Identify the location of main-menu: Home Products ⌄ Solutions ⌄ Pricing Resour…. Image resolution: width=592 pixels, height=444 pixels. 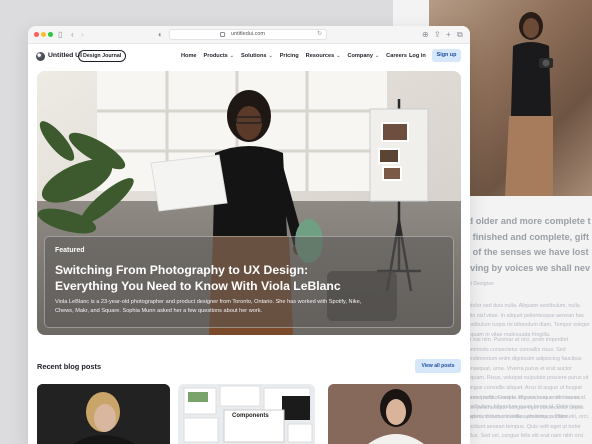
(297, 56).